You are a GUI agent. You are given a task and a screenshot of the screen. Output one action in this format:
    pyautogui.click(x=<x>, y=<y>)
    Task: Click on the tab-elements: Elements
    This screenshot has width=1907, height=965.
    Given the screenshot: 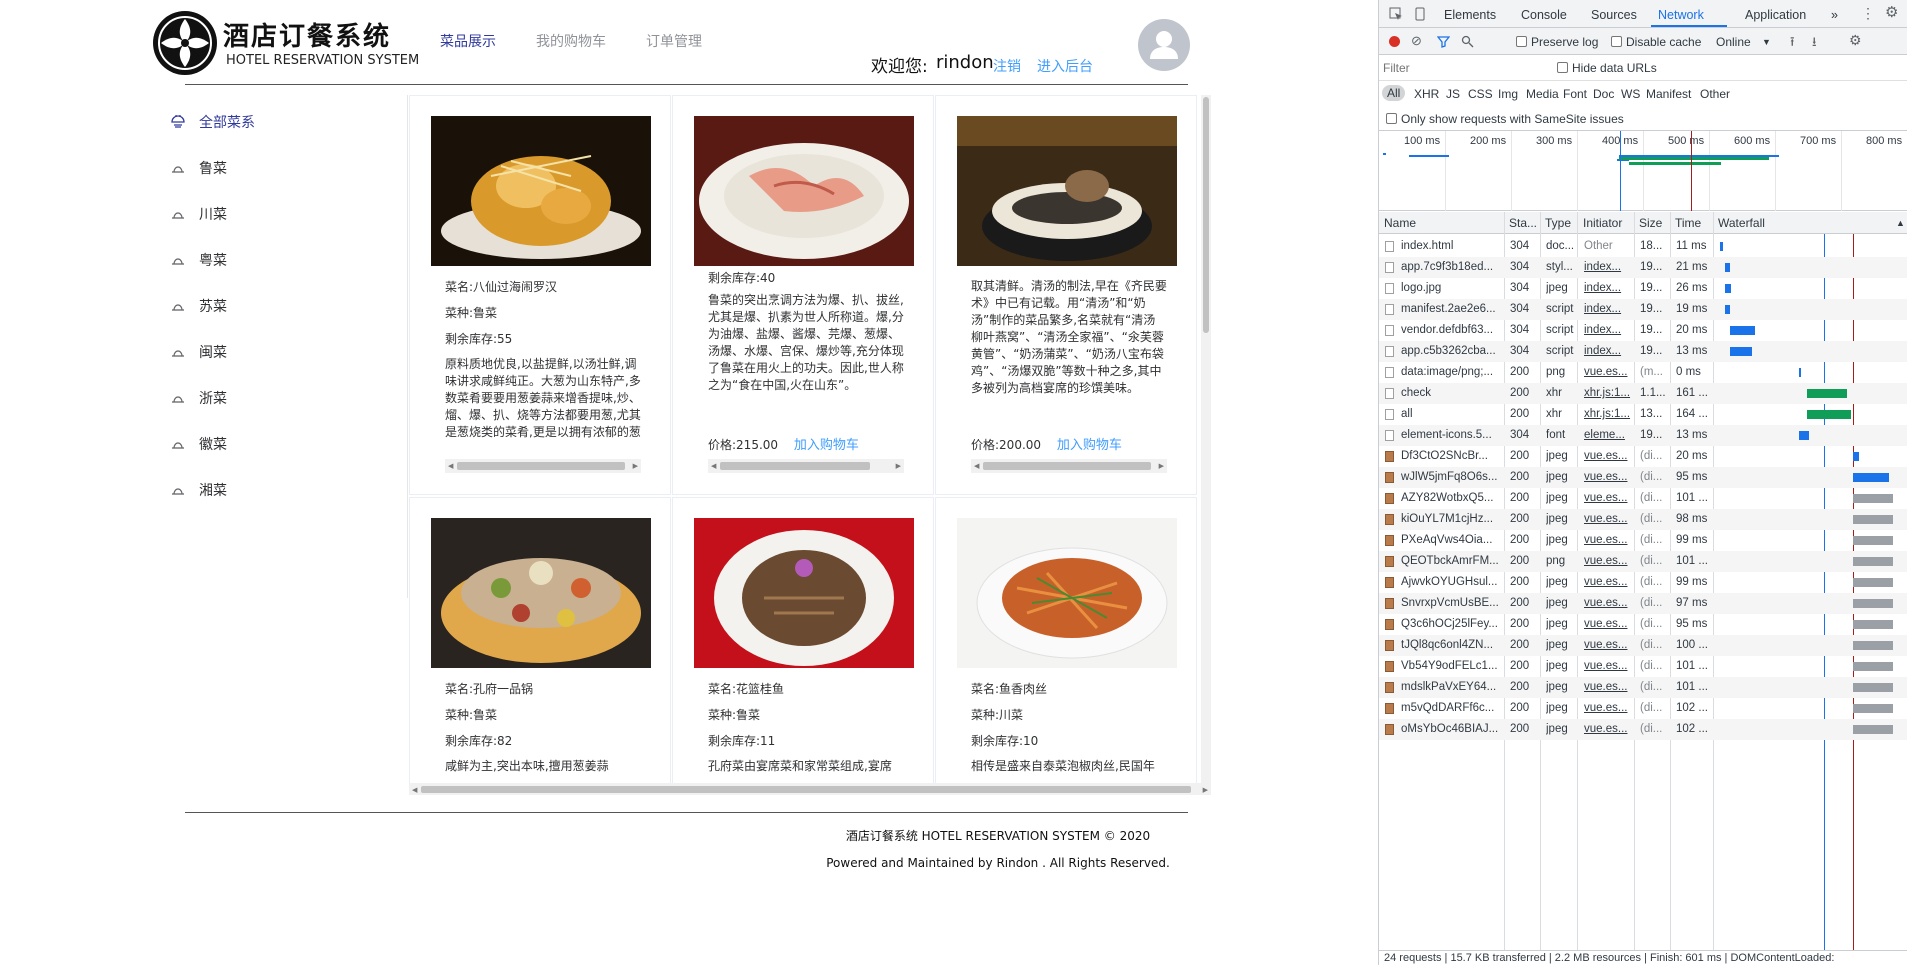 What is the action you would take?
    pyautogui.click(x=1470, y=15)
    